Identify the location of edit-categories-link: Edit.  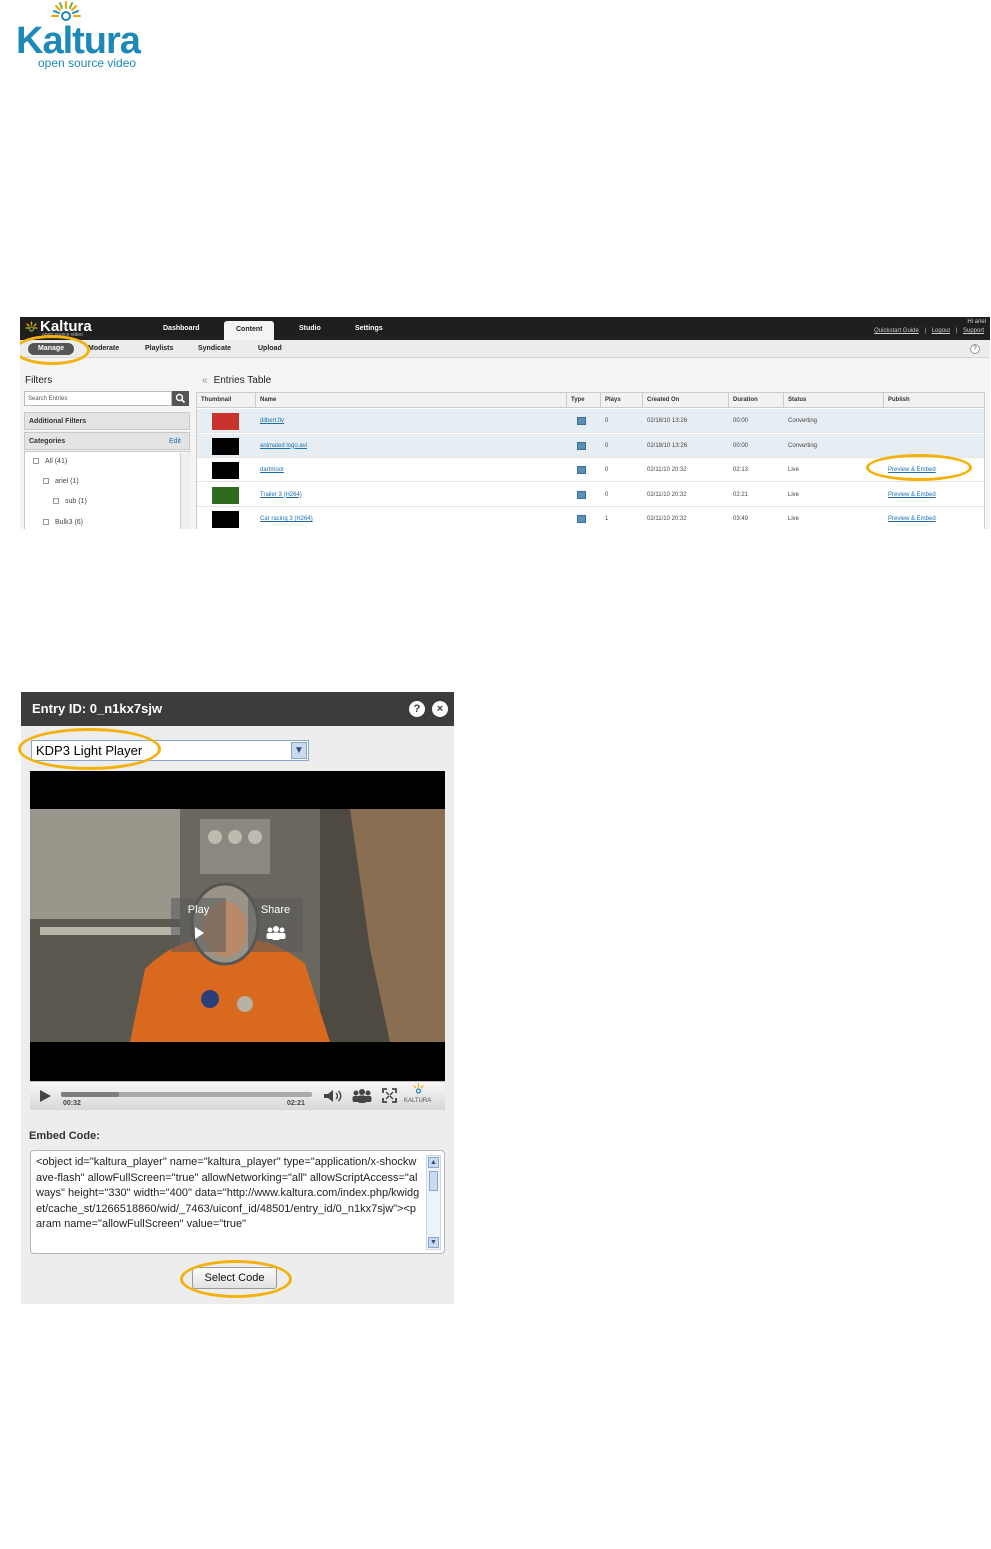
(175, 442).